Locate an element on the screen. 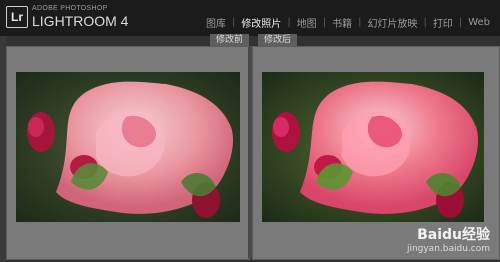 The image size is (500, 262). brand-subtitle: ADOBE PHOTOSHOP is located at coordinates (70, 8).